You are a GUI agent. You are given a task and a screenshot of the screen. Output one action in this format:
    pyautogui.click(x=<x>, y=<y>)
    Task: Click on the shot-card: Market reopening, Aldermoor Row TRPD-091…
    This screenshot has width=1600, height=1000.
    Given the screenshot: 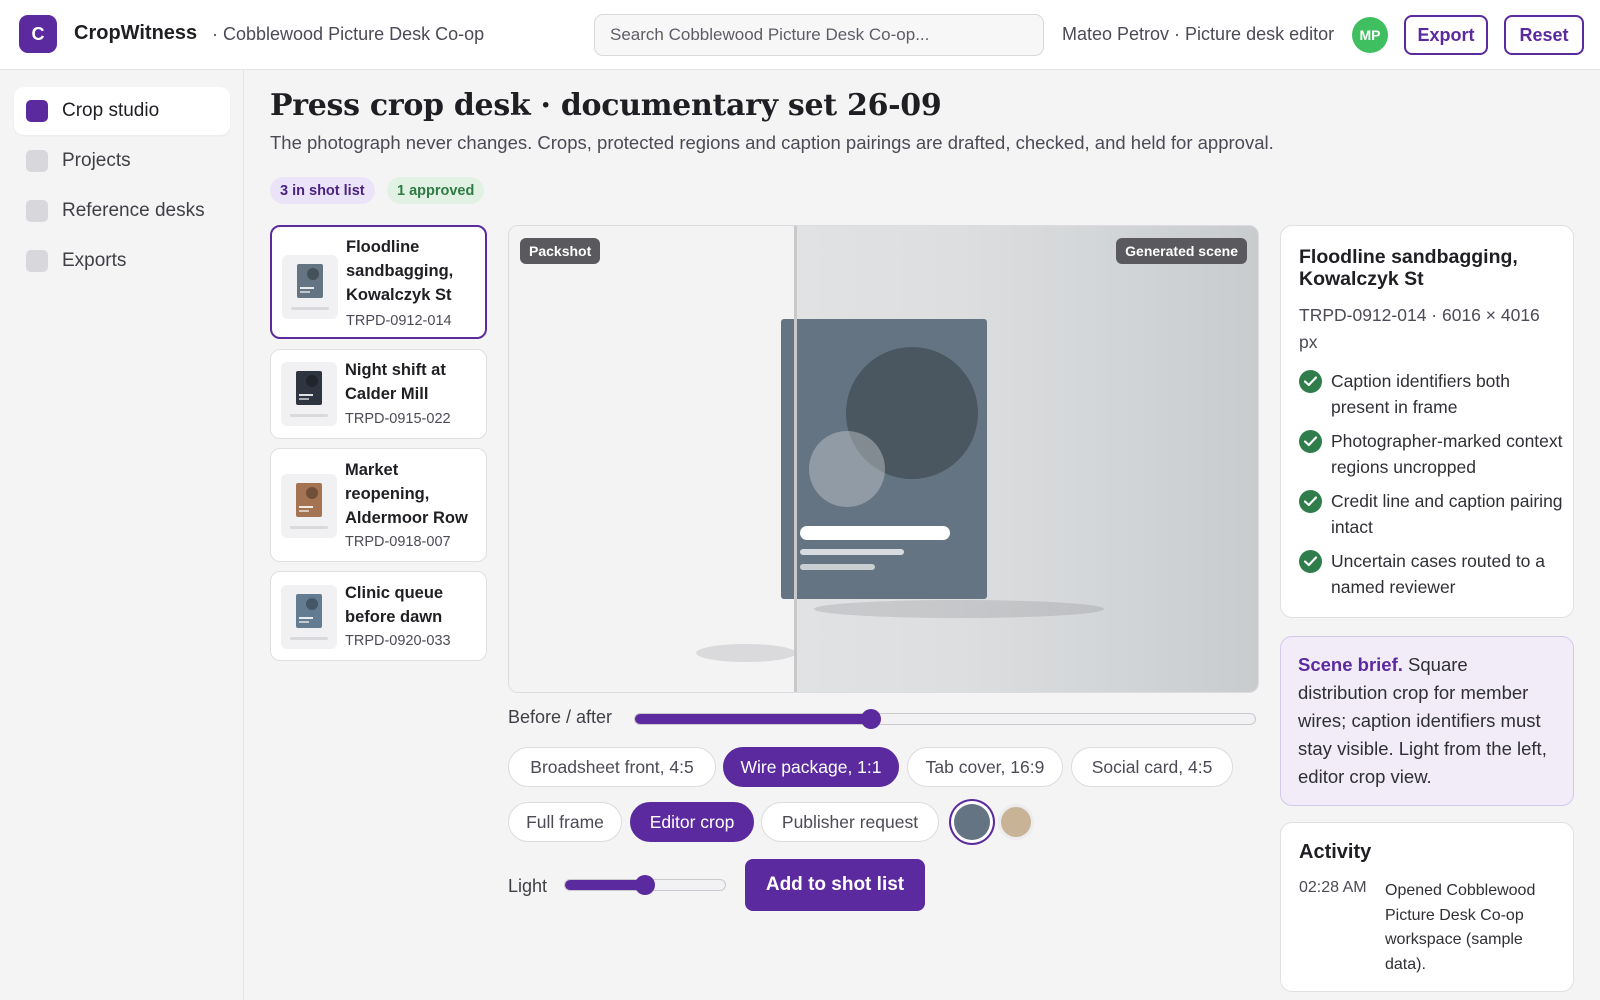 What is the action you would take?
    pyautogui.click(x=378, y=505)
    